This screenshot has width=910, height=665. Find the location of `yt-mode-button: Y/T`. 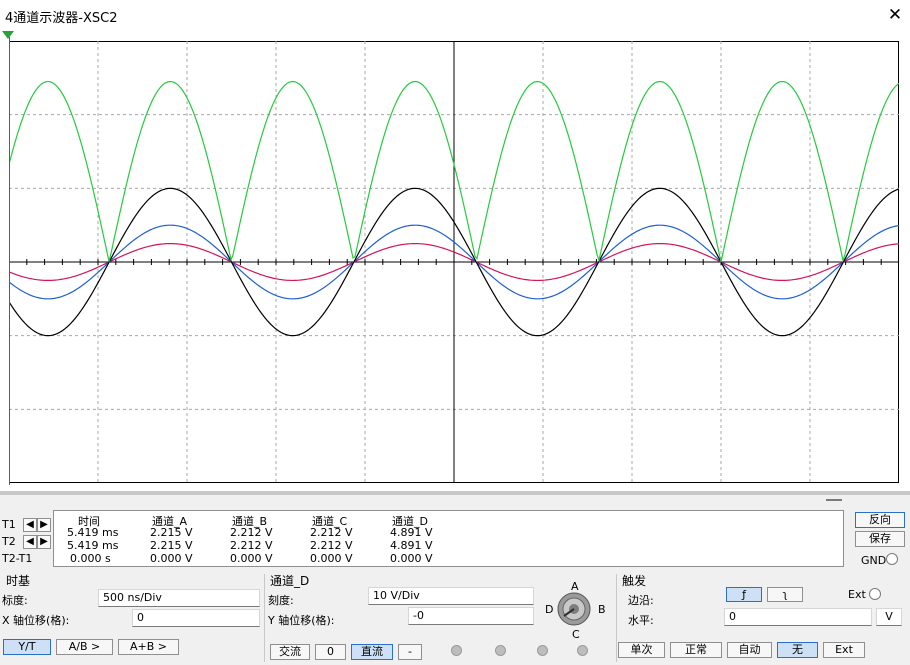

yt-mode-button: Y/T is located at coordinates (27, 647).